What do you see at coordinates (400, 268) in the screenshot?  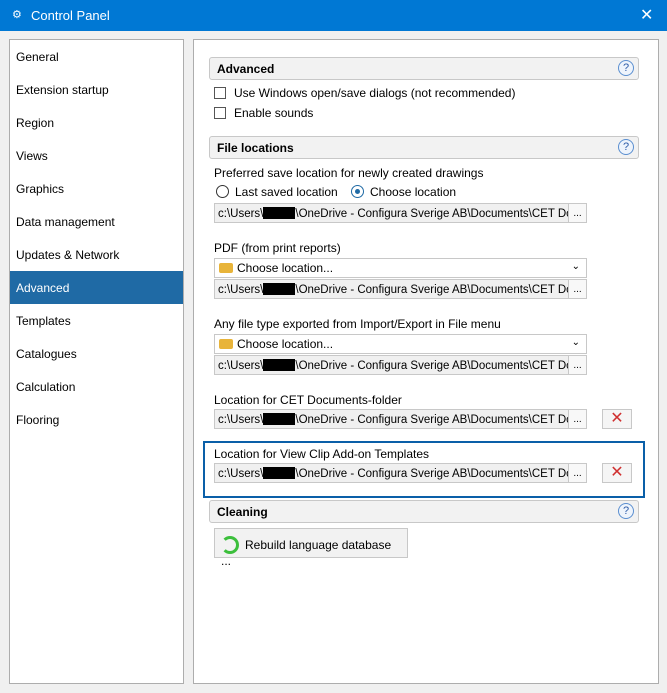 I see `pdf-location-dropdown: Choose location... ⌄` at bounding box center [400, 268].